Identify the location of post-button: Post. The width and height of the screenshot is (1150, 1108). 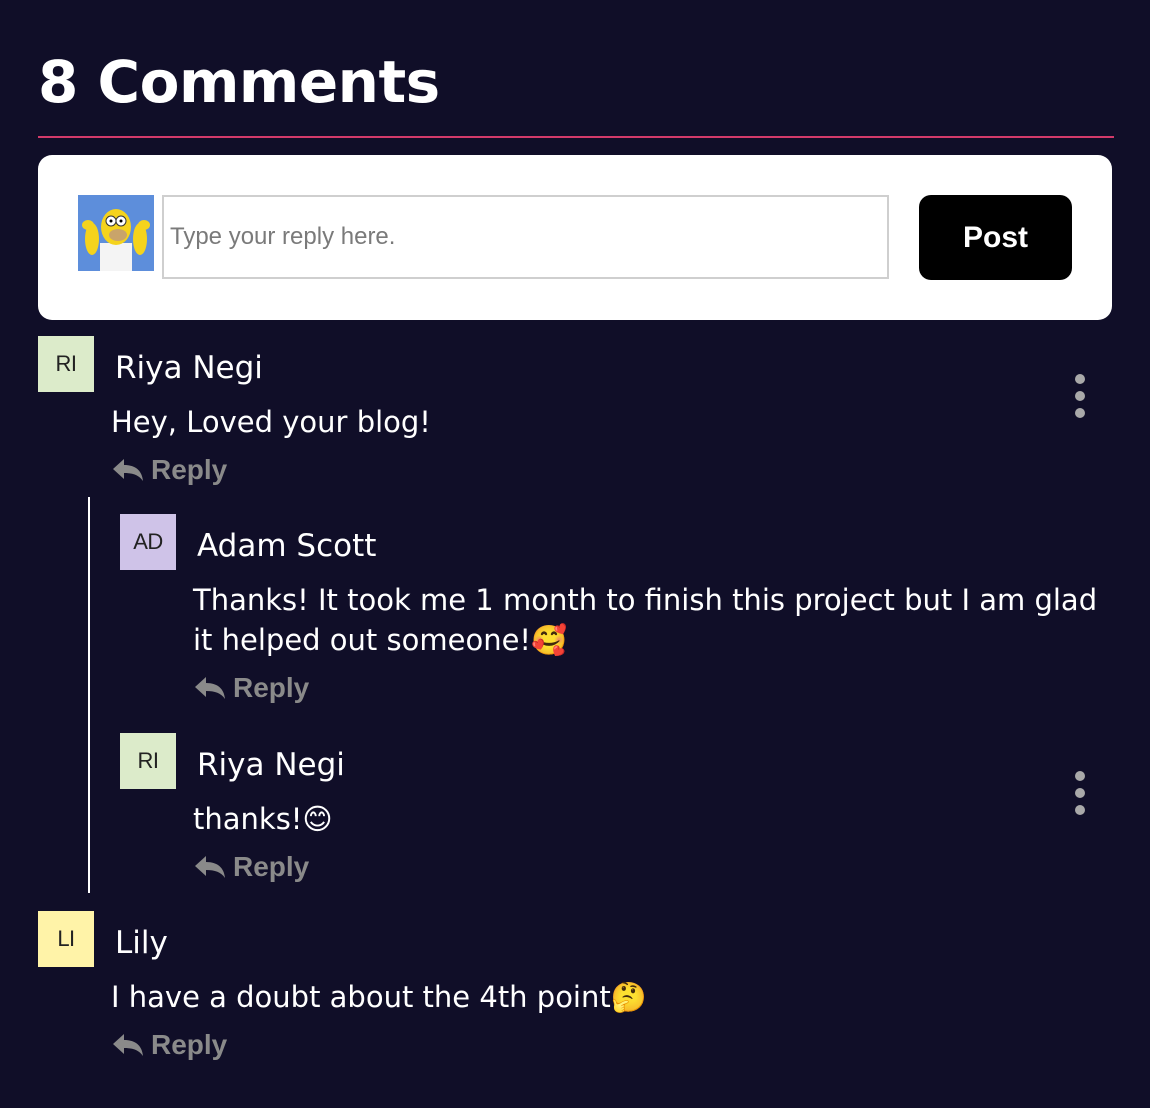
(995, 237).